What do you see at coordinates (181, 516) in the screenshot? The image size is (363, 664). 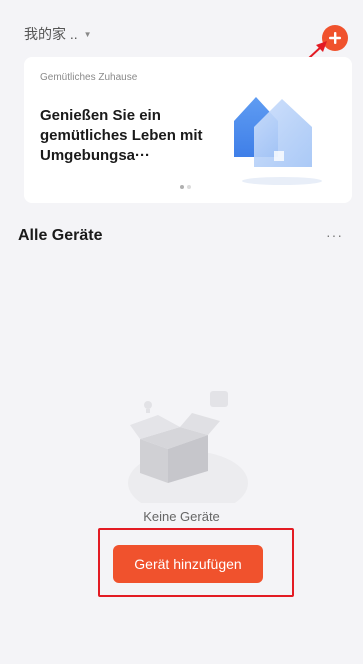 I see `empty-state-message: Keine Geräte` at bounding box center [181, 516].